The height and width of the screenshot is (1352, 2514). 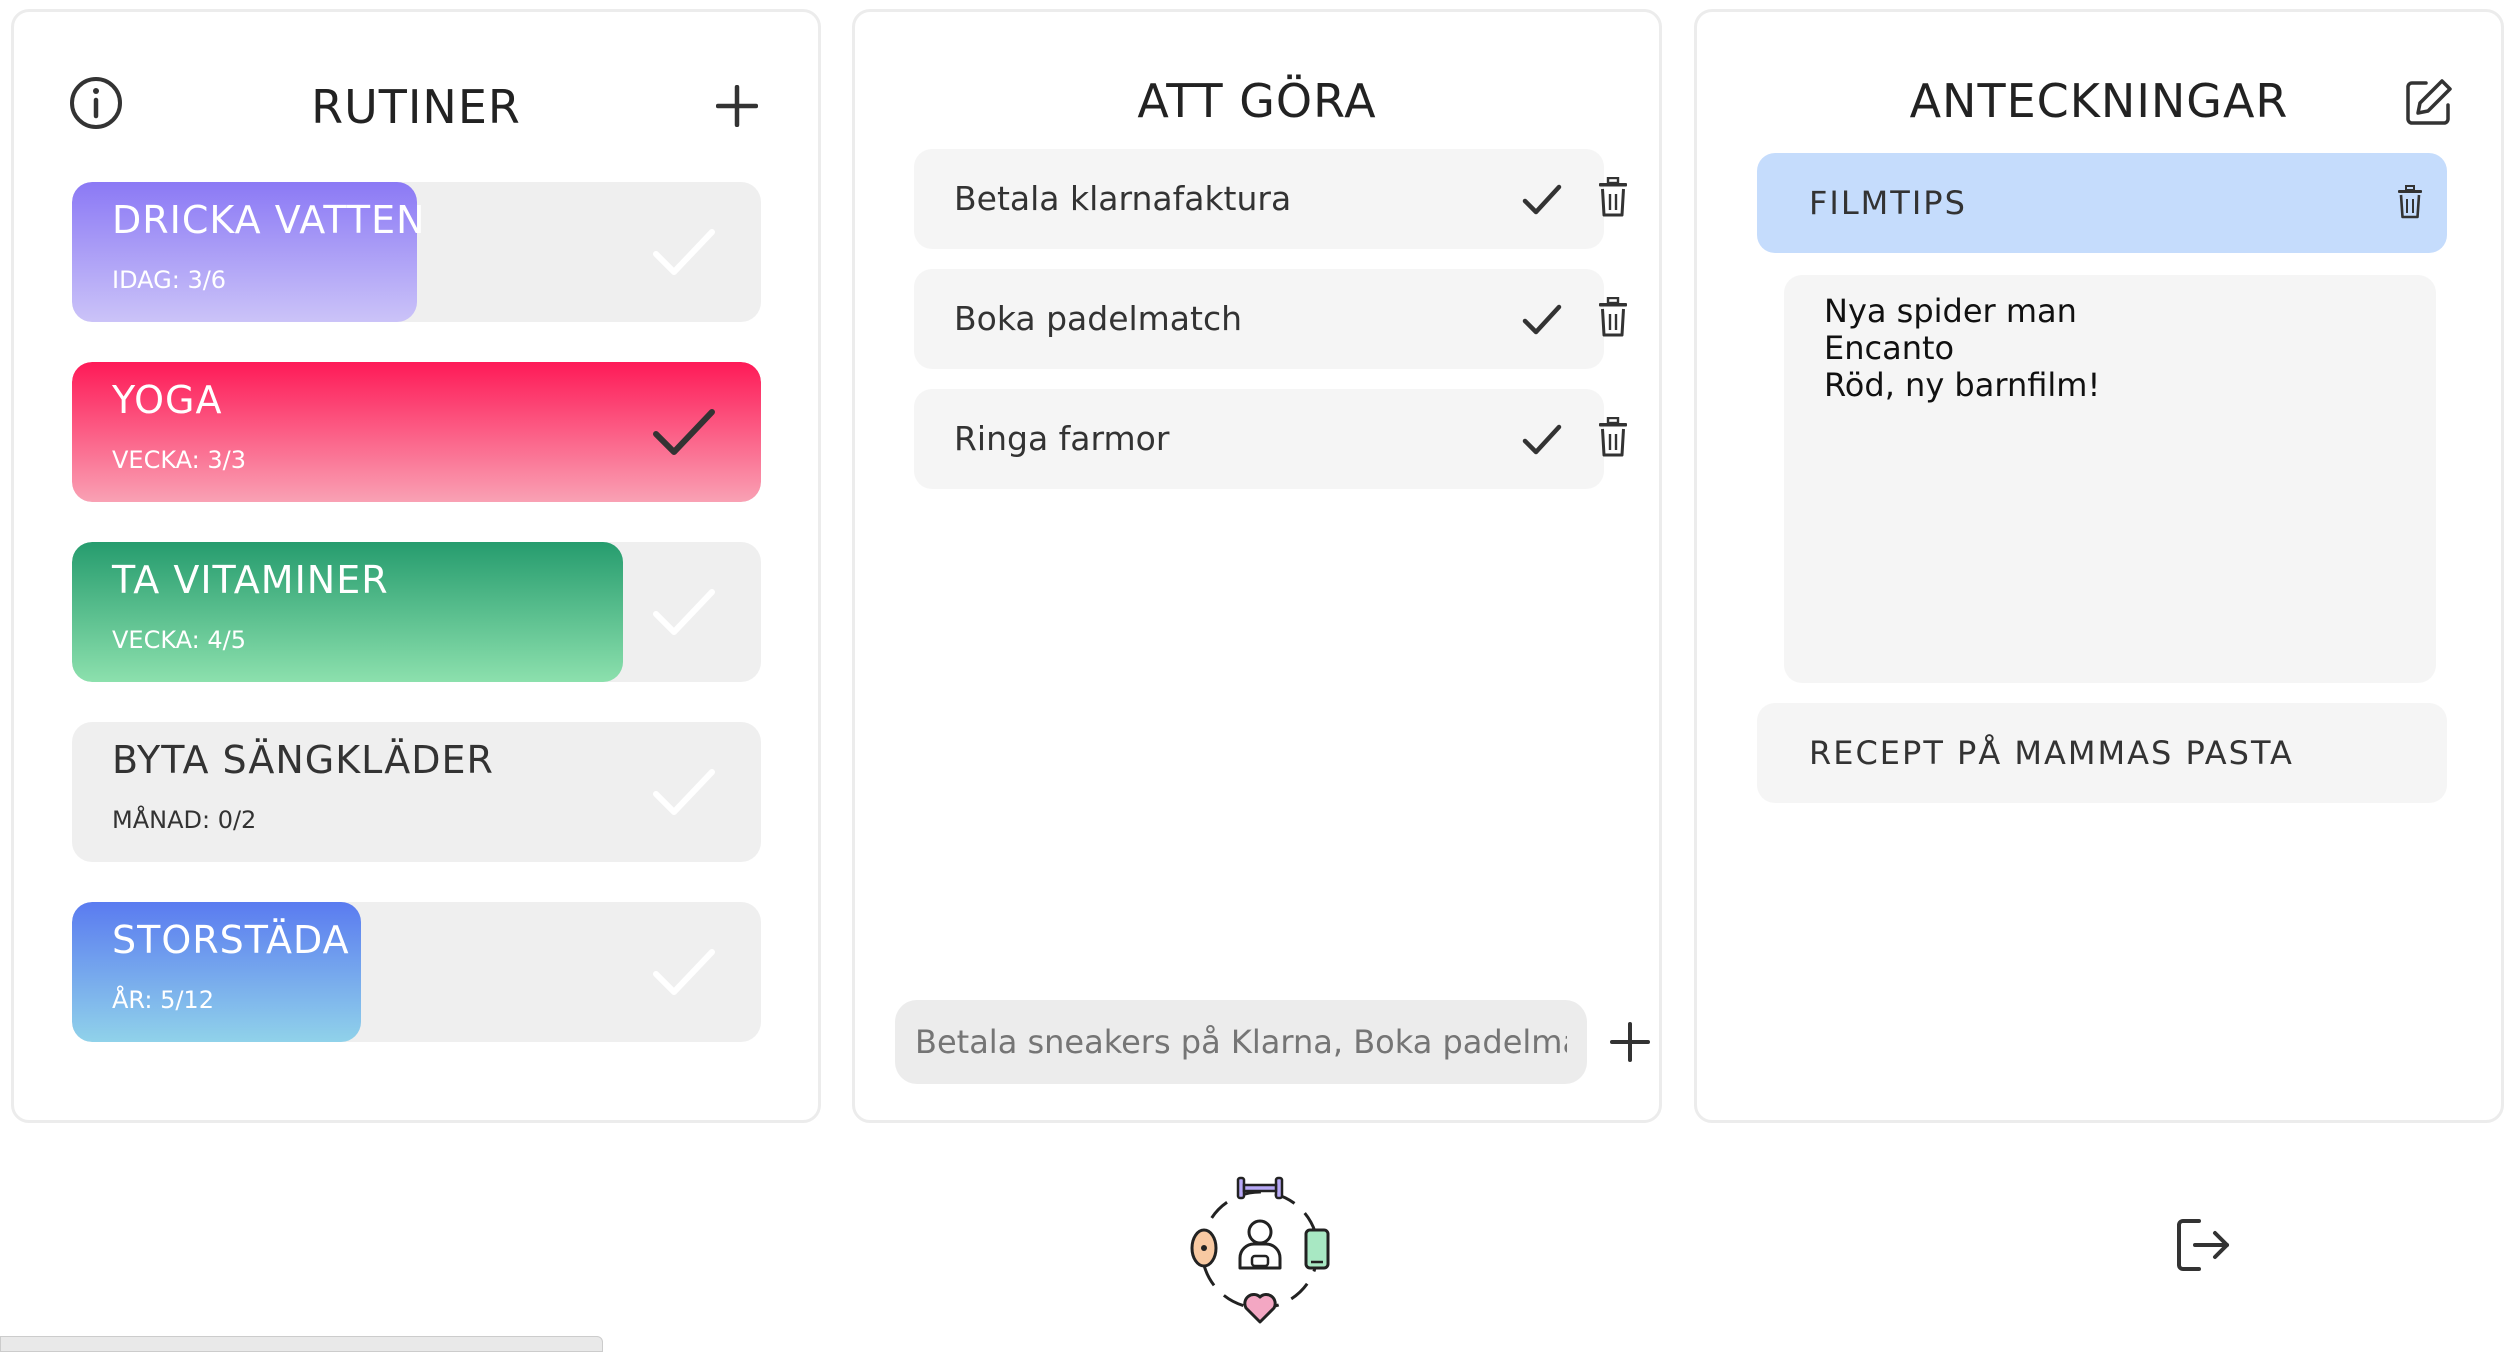 I want to click on todo-item: Betala klarnafaktura, so click(x=1270, y=199).